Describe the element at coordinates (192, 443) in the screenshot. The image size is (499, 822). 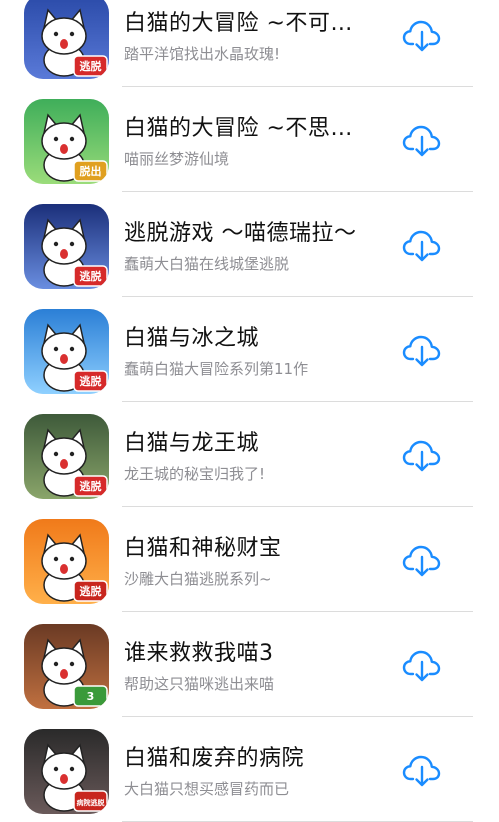
I see `app-title: 白猫与龙王城` at that location.